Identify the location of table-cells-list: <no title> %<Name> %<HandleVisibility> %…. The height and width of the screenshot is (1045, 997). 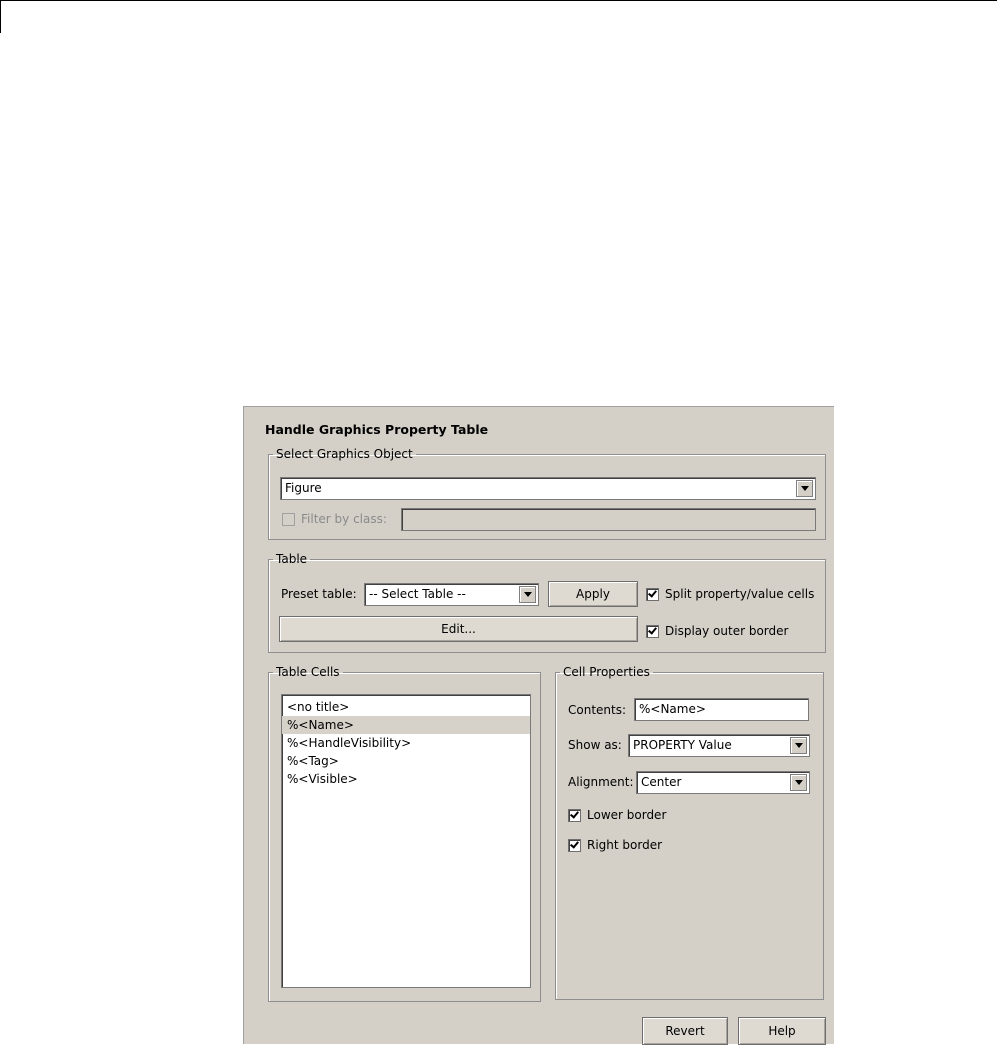
(406, 841).